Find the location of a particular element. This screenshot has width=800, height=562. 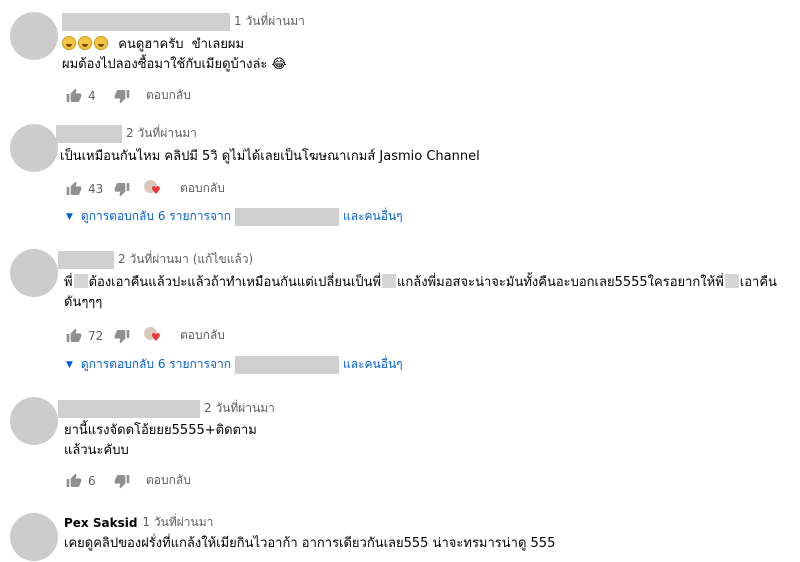

comment-line: ผมต้องไปลองซื้อมาใช้กับเมียดูบ้างล่ะ 😂 is located at coordinates (174, 64).